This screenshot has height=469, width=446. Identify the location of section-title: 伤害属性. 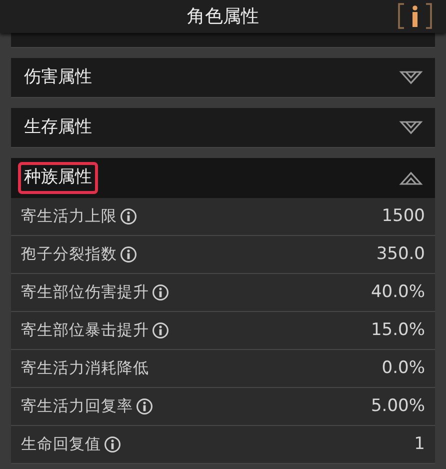
(58, 77).